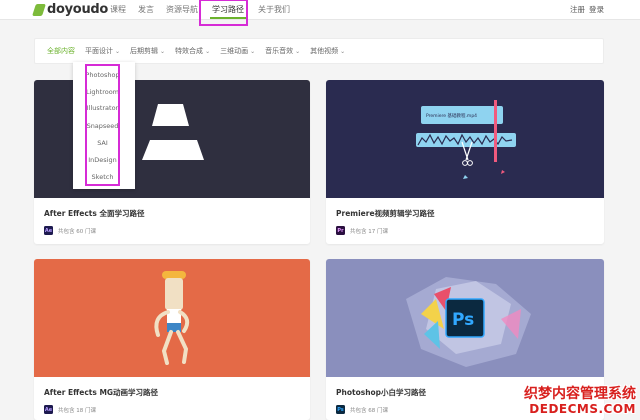 The width and height of the screenshot is (640, 420). What do you see at coordinates (340, 230) in the screenshot?
I see `premiere-icon: Pr` at bounding box center [340, 230].